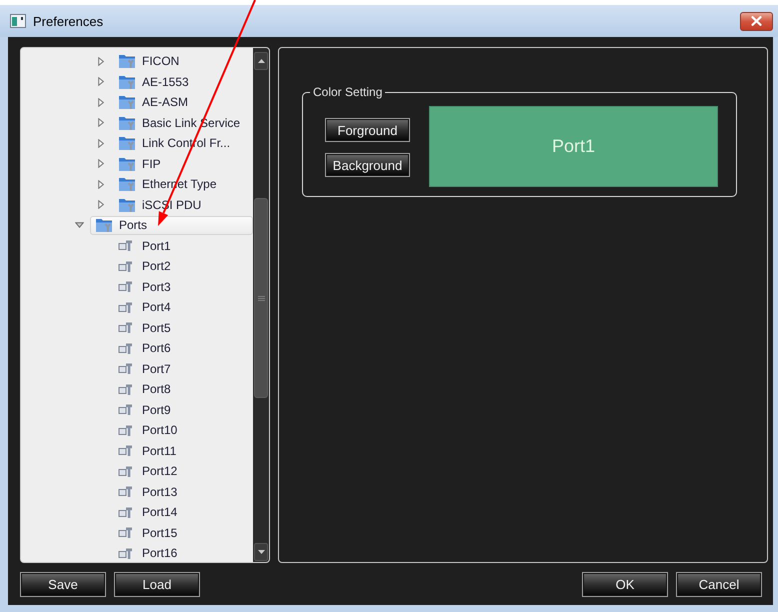  What do you see at coordinates (145, 389) in the screenshot?
I see `tree-item: Port8` at bounding box center [145, 389].